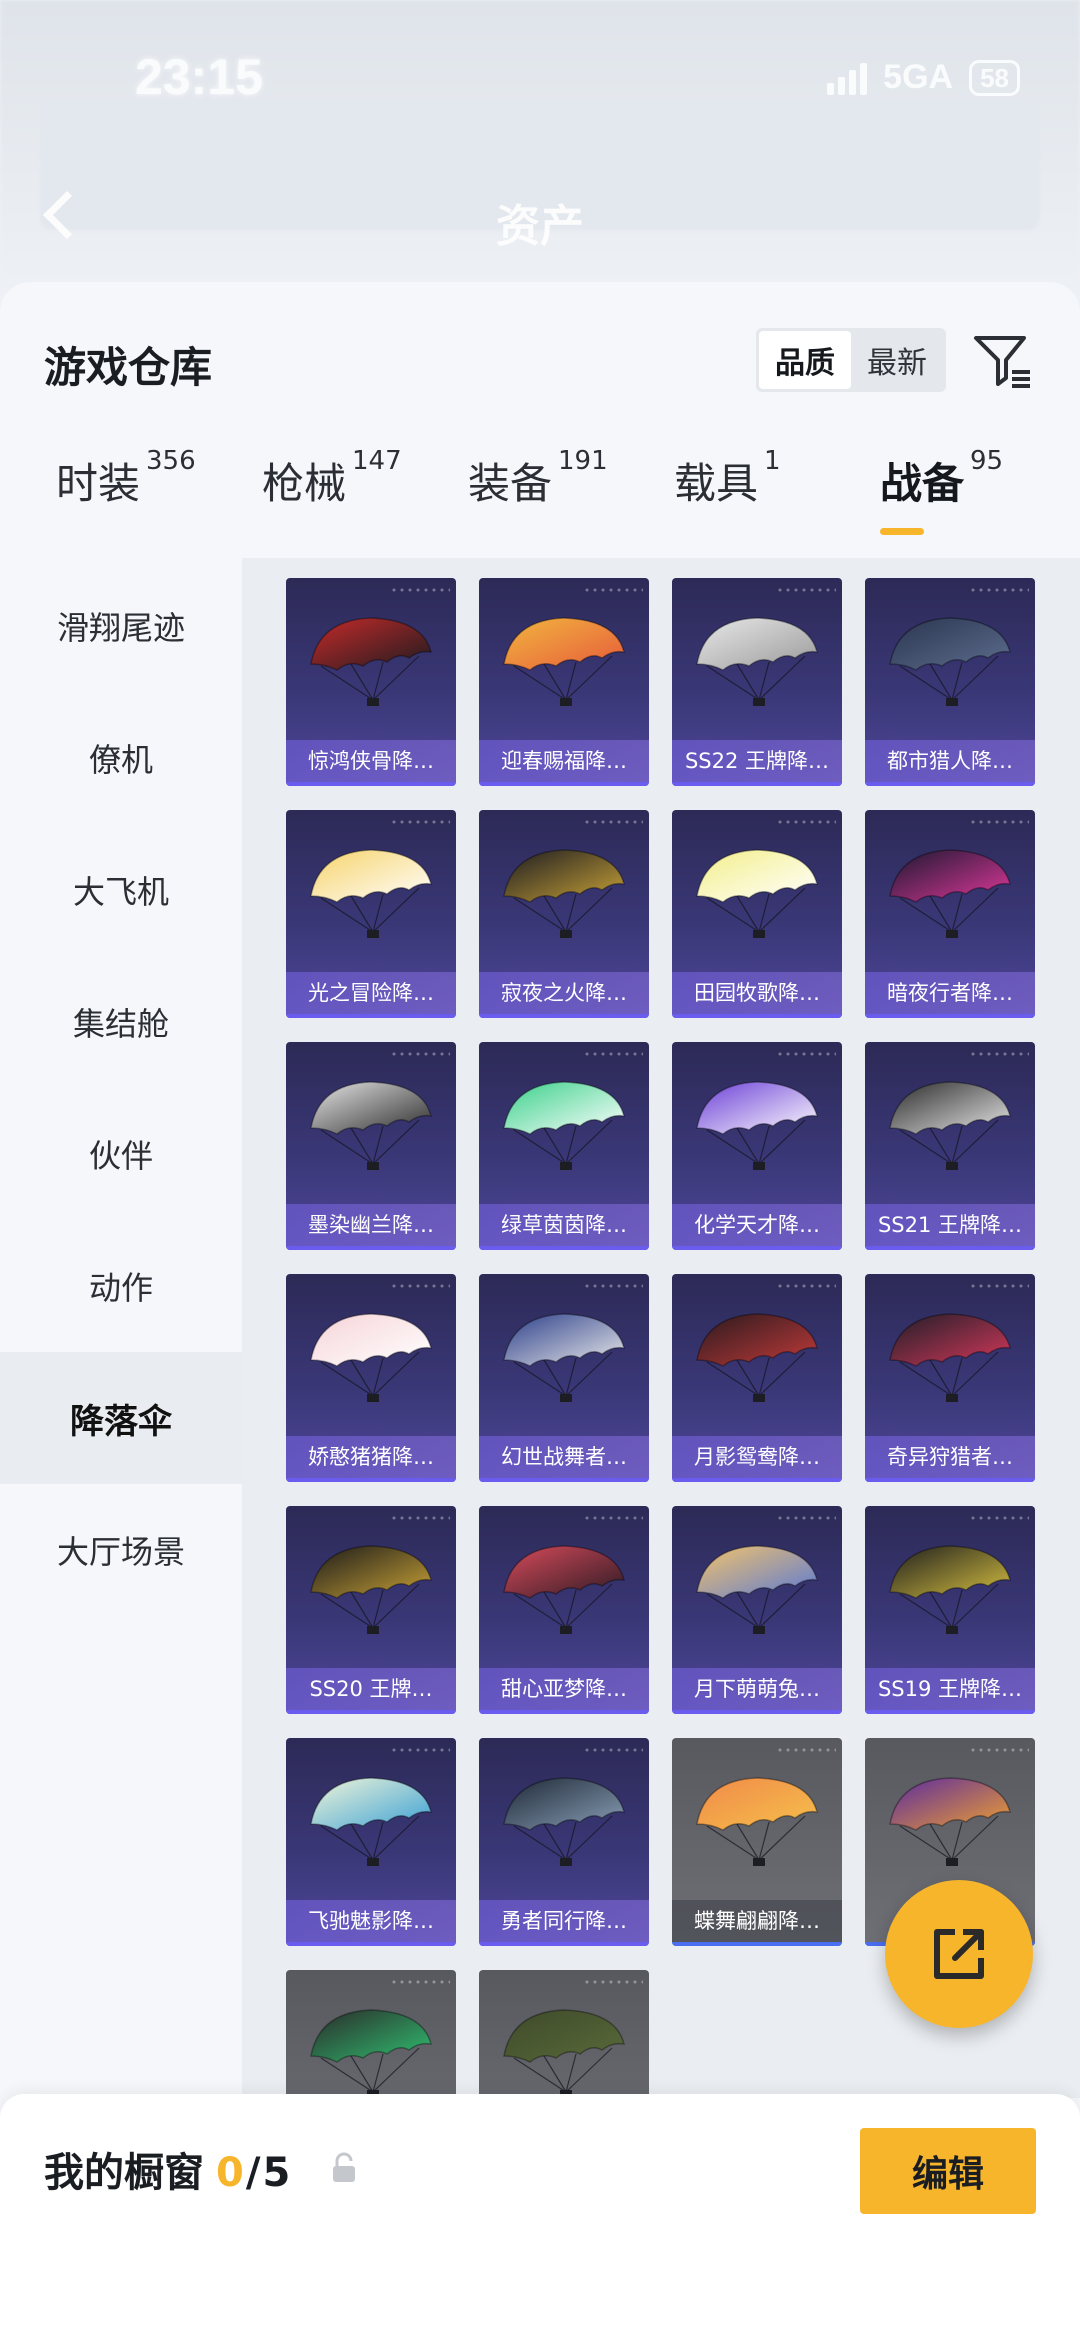 The height and width of the screenshot is (2341, 1080). Describe the element at coordinates (377, 461) in the screenshot. I see `tab-count: 147` at that location.